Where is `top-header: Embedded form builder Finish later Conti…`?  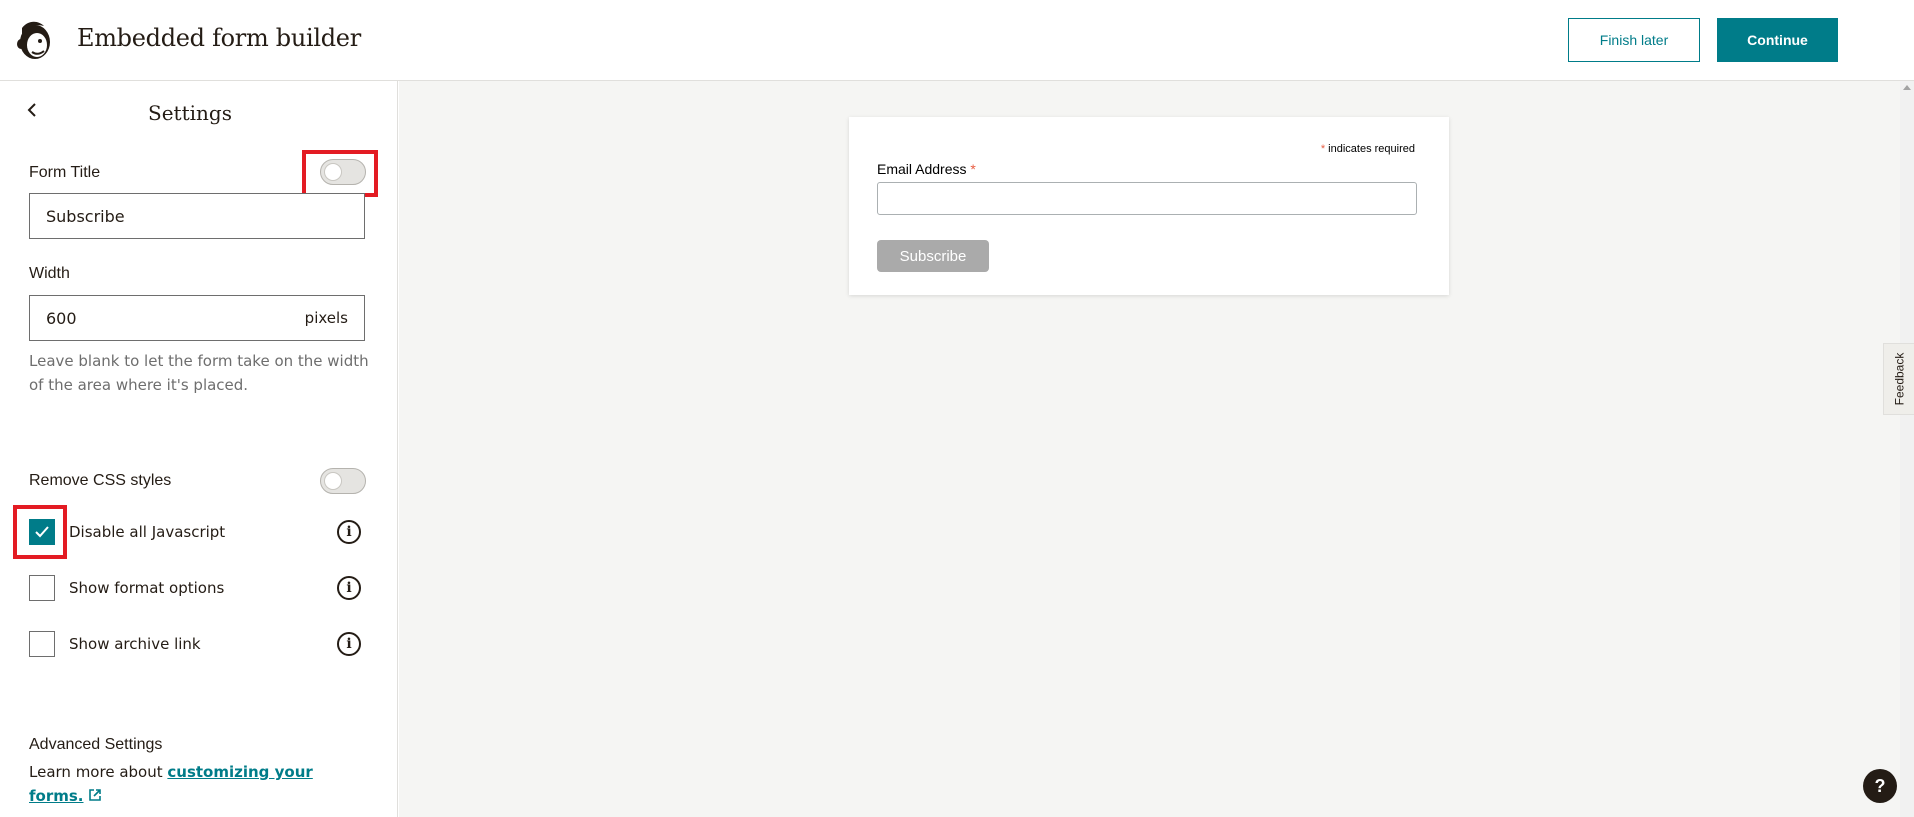 top-header: Embedded form builder Finish later Conti… is located at coordinates (957, 40).